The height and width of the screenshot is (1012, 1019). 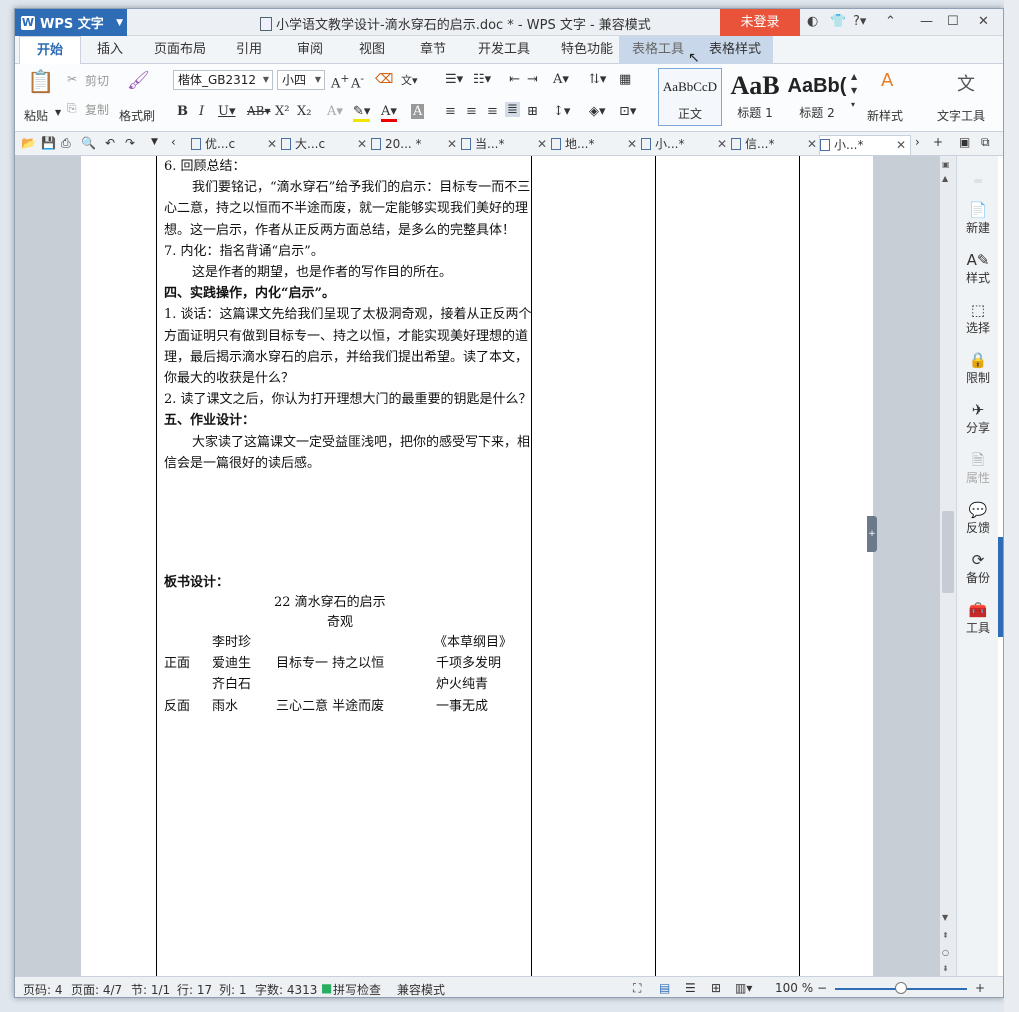 I want to click on customize-icon: ▼, so click(x=154, y=142).